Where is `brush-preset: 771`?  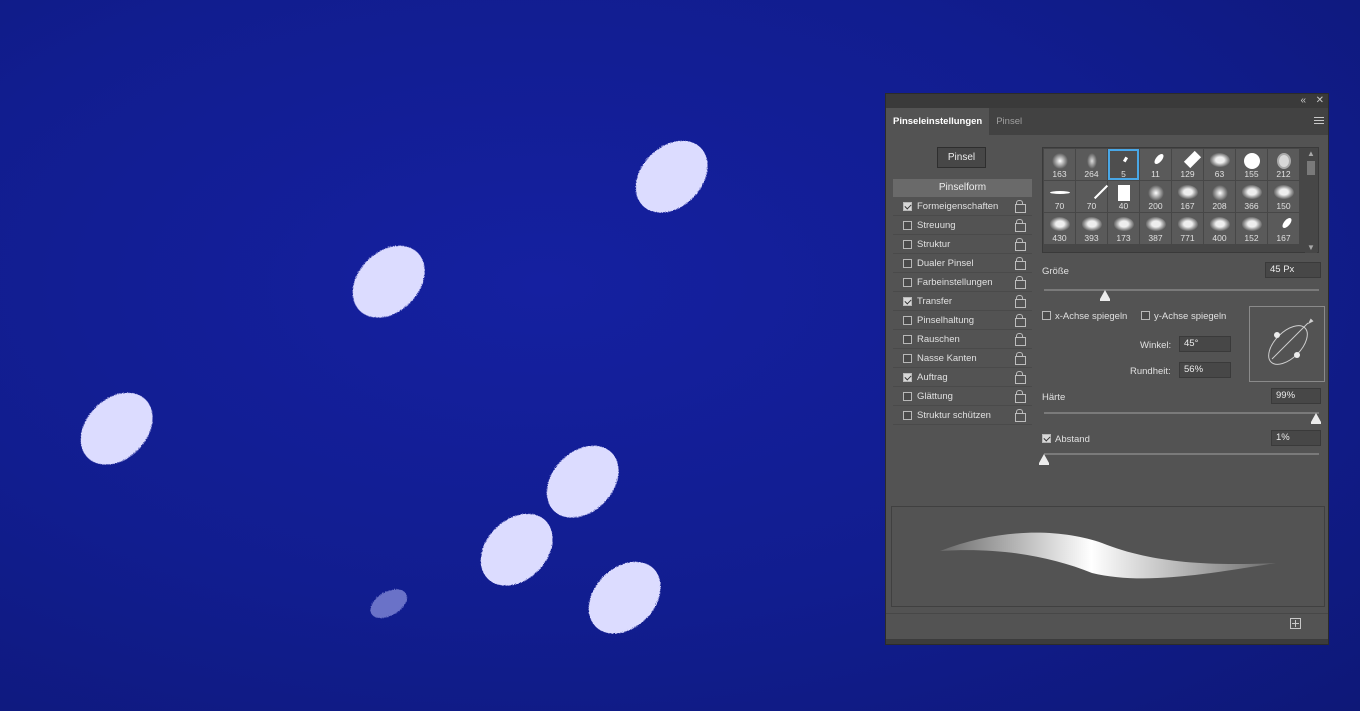 brush-preset: 771 is located at coordinates (1187, 228).